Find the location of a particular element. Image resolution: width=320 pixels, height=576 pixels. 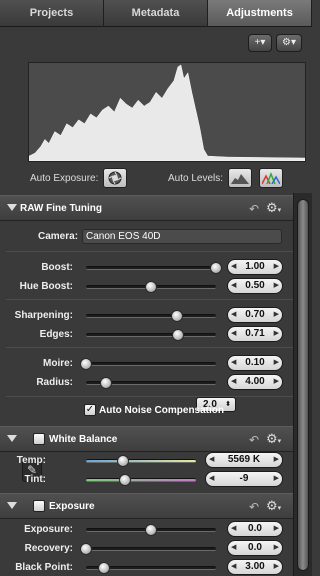

temp-stepper: ◀ 5569 K ▶ is located at coordinates (244, 460).